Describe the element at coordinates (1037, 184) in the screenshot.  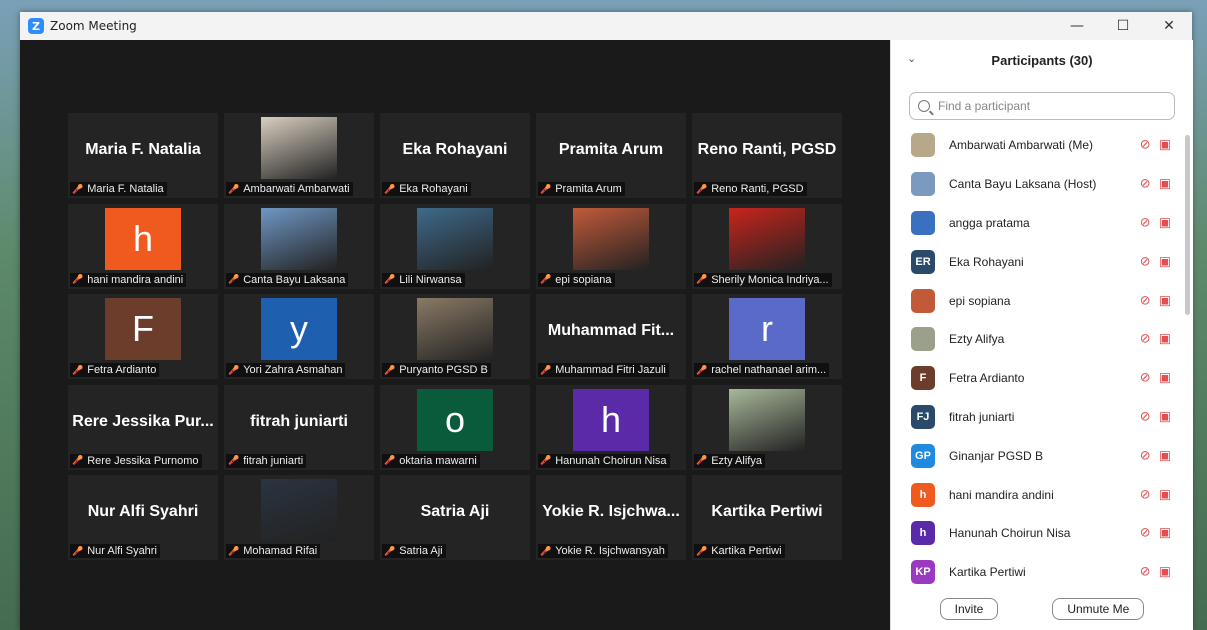
I see `participant-row: Canta Bayu Laksana (Host) ⊘ ▣` at that location.